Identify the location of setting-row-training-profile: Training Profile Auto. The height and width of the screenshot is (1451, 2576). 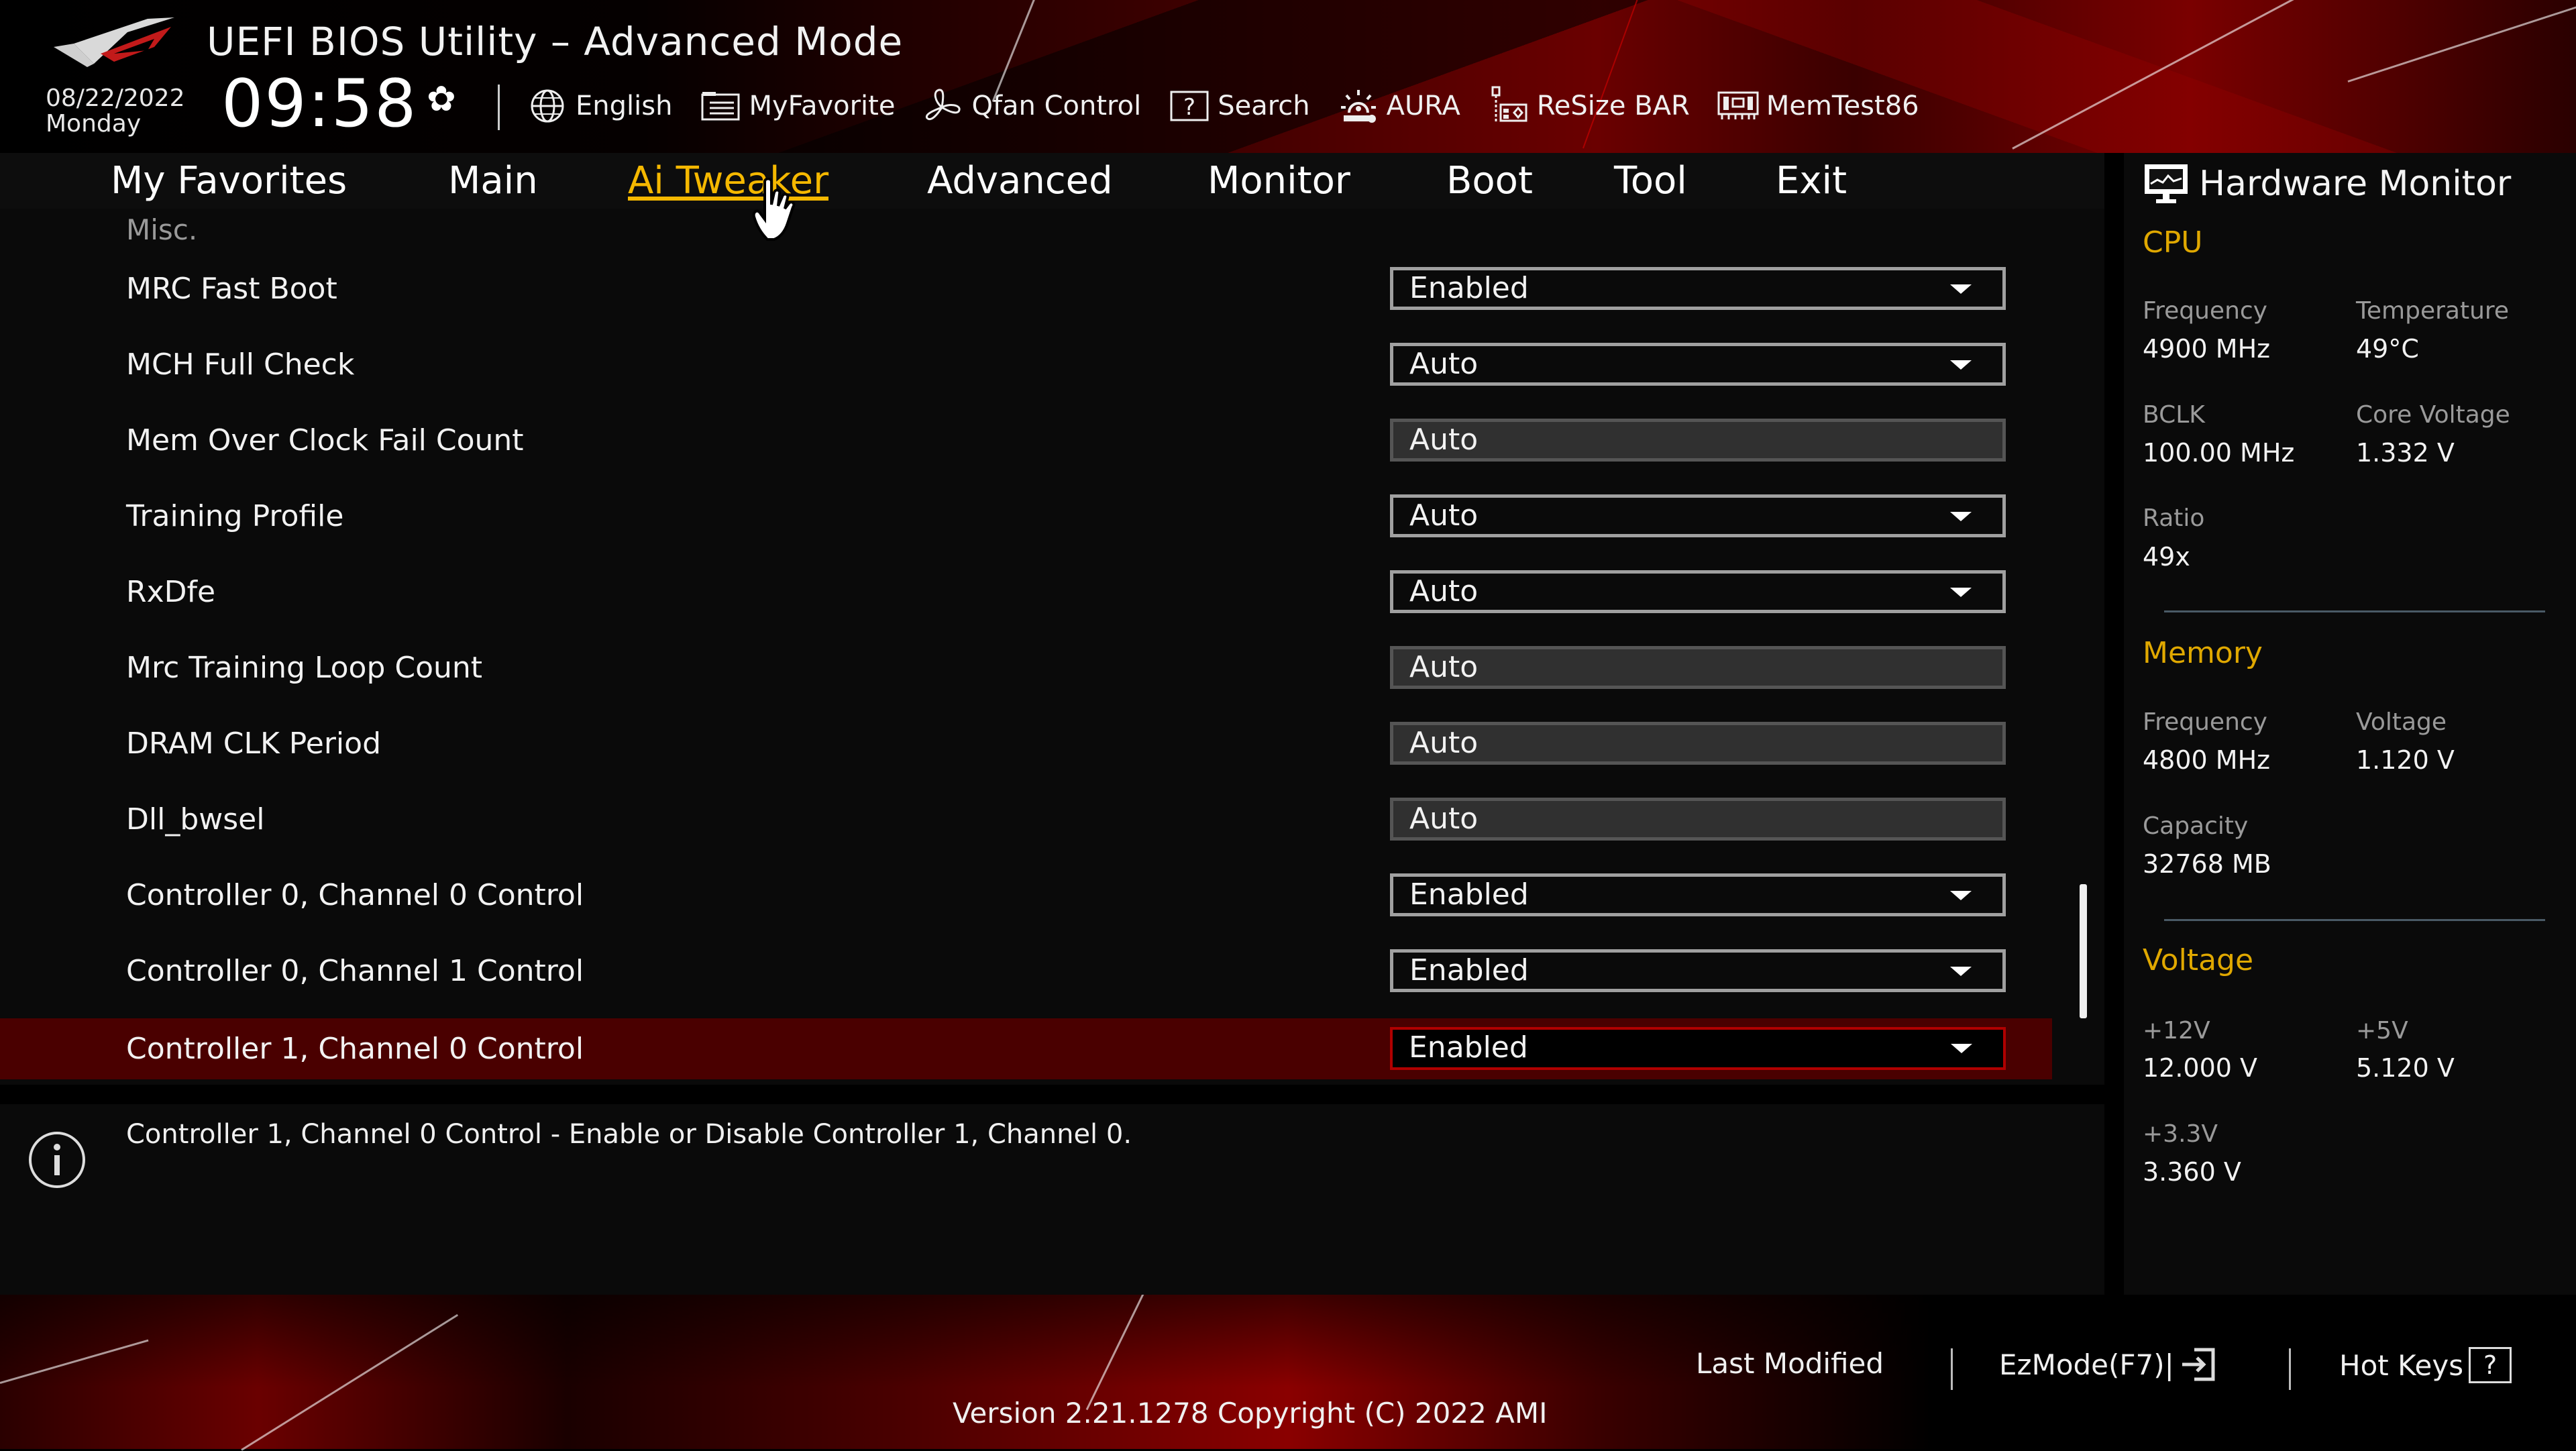
(1026, 516).